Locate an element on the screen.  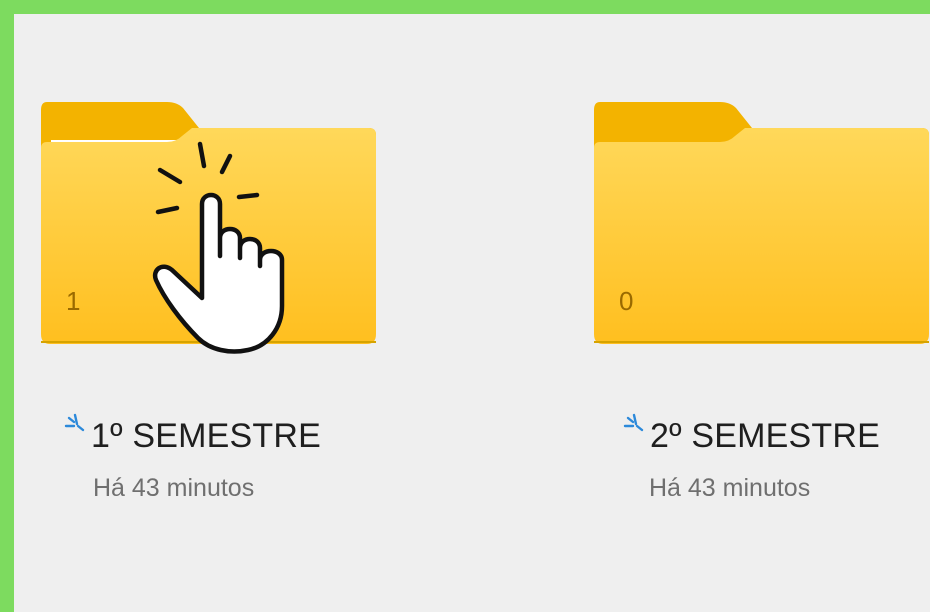
folder-name-row: 2º SEMESTRE is located at coordinates (751, 436).